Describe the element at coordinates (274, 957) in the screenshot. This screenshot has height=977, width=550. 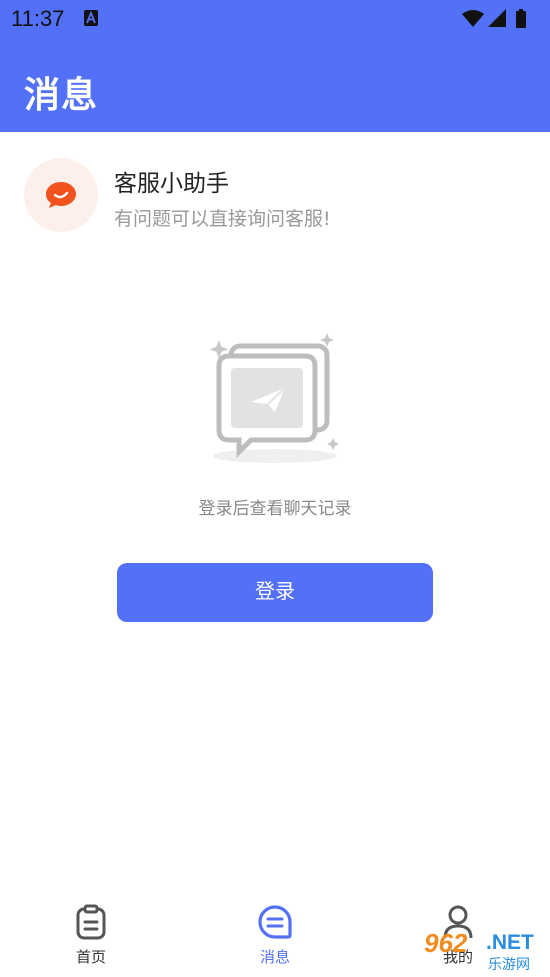
I see `tab-messages-label: 消息` at that location.